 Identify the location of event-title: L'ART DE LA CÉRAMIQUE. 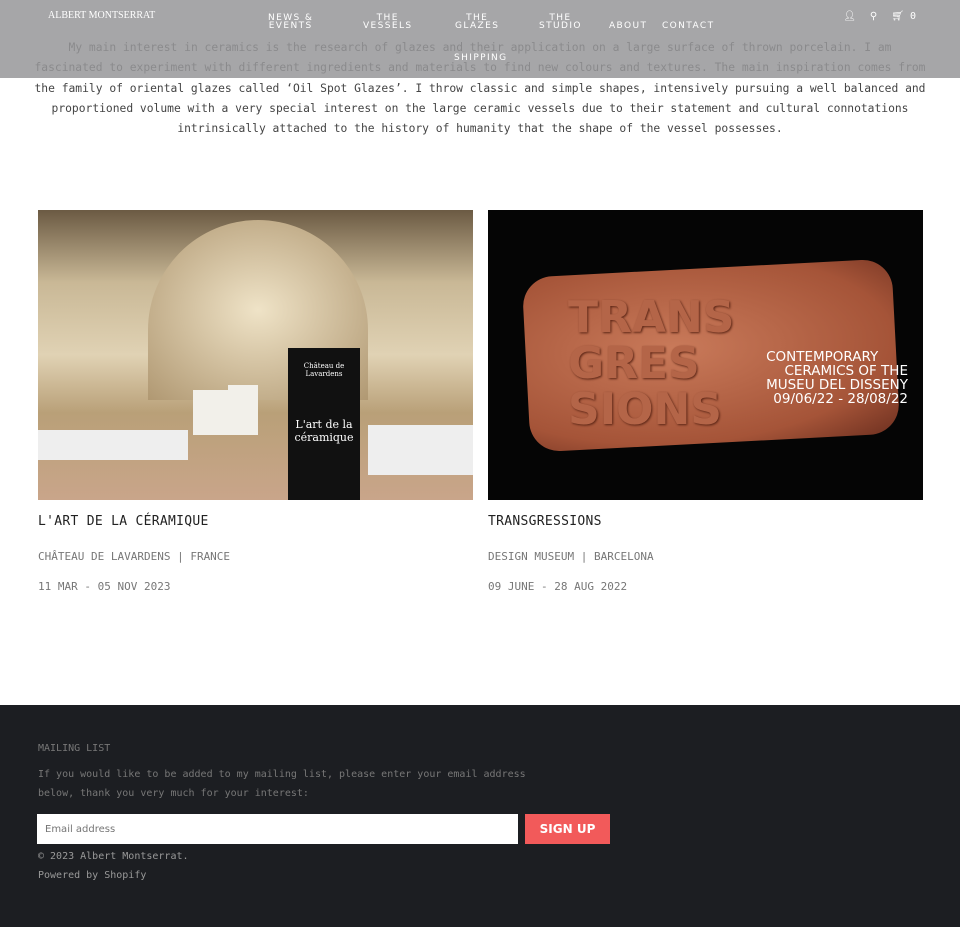
(255, 521).